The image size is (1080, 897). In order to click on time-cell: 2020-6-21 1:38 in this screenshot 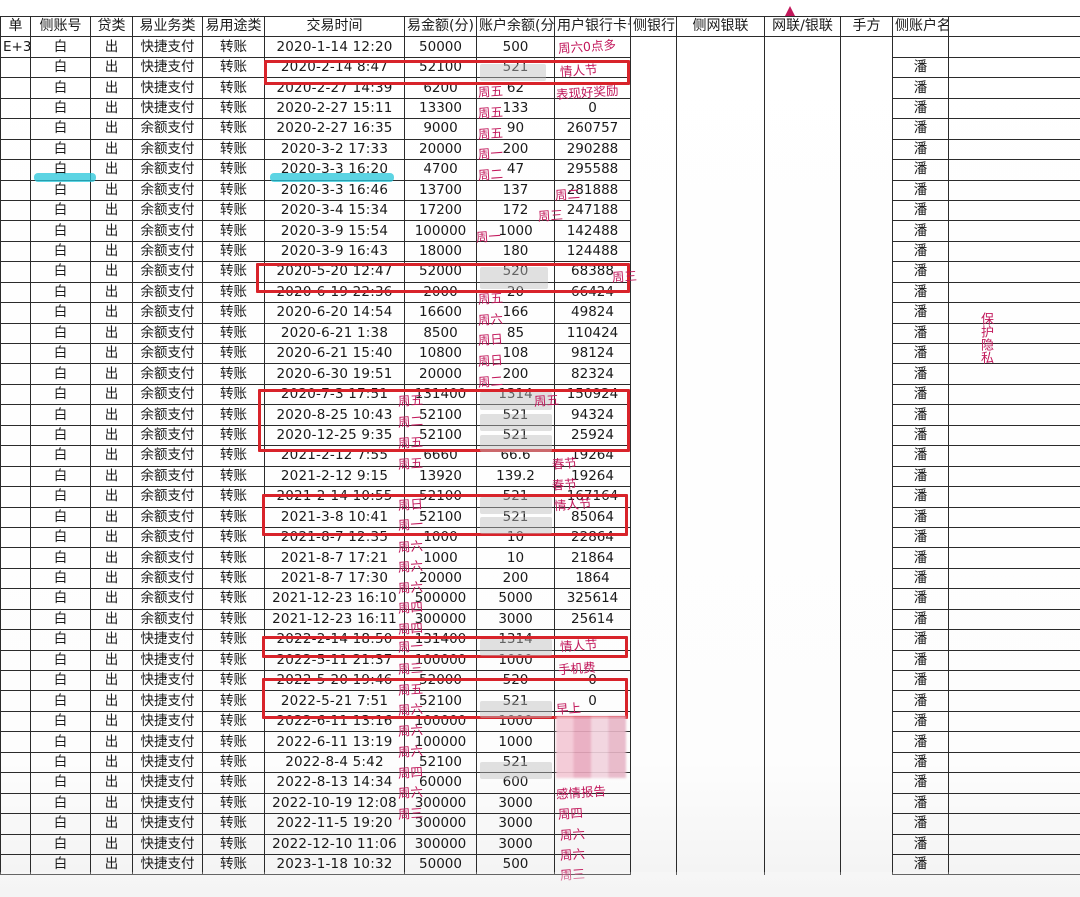, I will do `click(334, 333)`.